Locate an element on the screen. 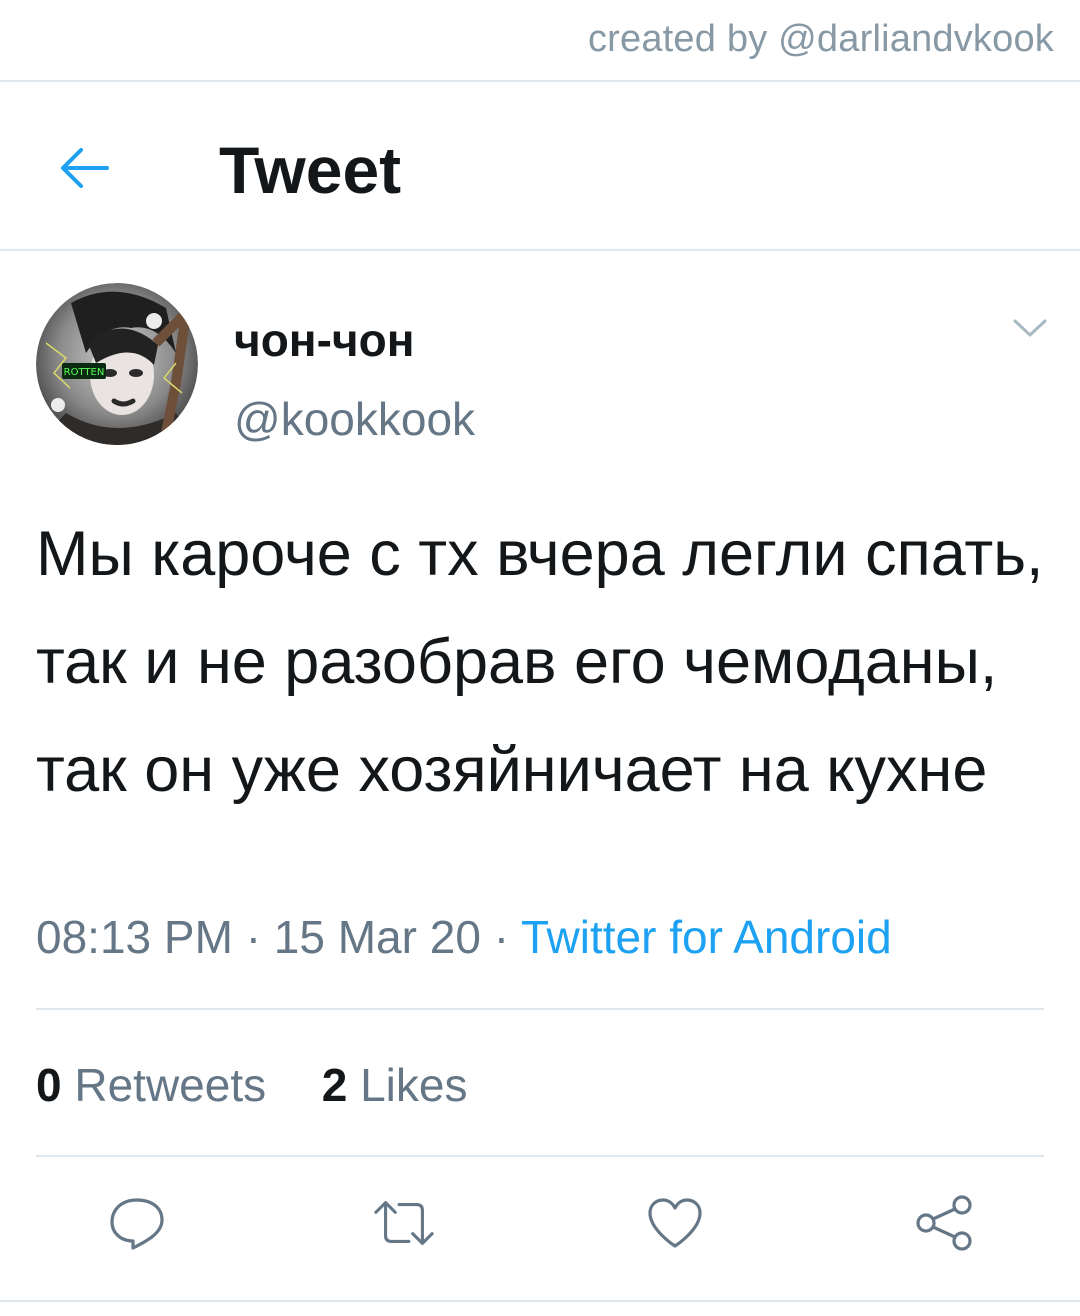 Image resolution: width=1080 pixels, height=1316 pixels. like-button is located at coordinates (675, 1223).